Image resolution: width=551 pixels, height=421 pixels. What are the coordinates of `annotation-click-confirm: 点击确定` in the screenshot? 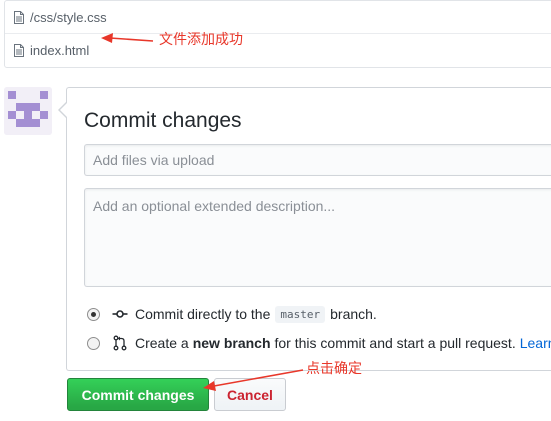 It's located at (334, 369).